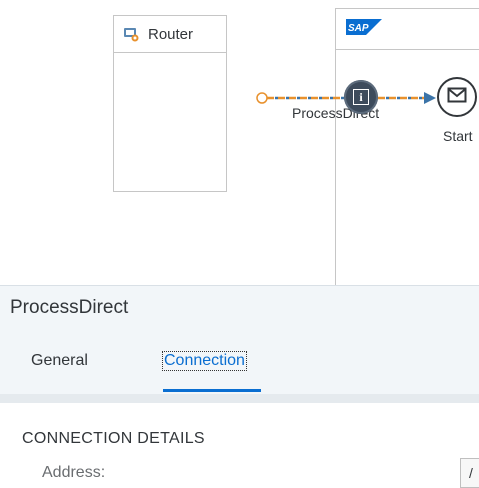 The image size is (479, 488). I want to click on section-title: CONNECTION DETAILS, so click(113, 438).